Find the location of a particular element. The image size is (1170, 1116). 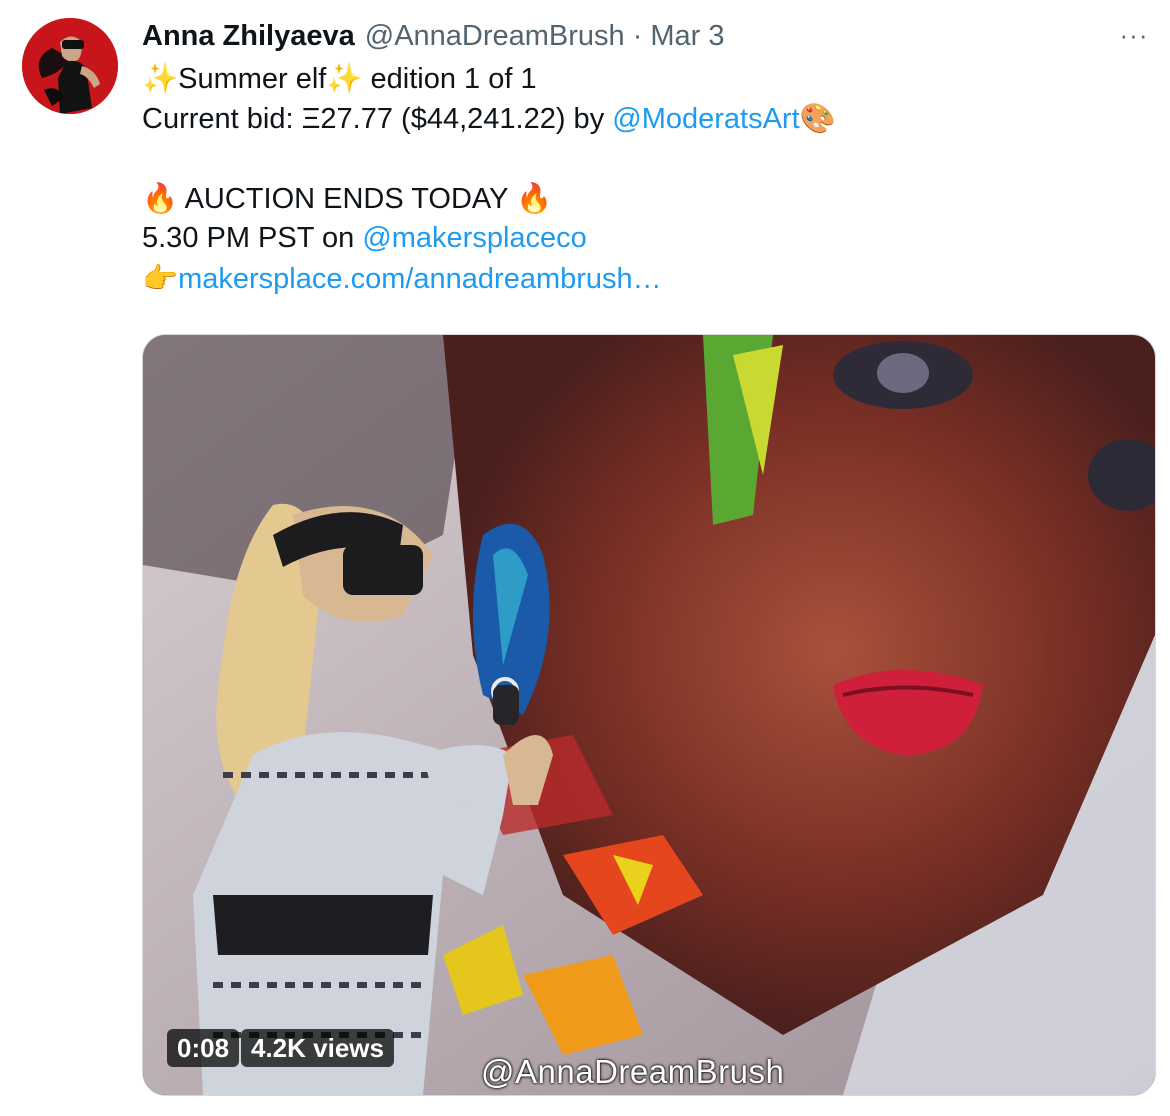

auction-time-text: 5.30 PM PST on is located at coordinates (252, 238).